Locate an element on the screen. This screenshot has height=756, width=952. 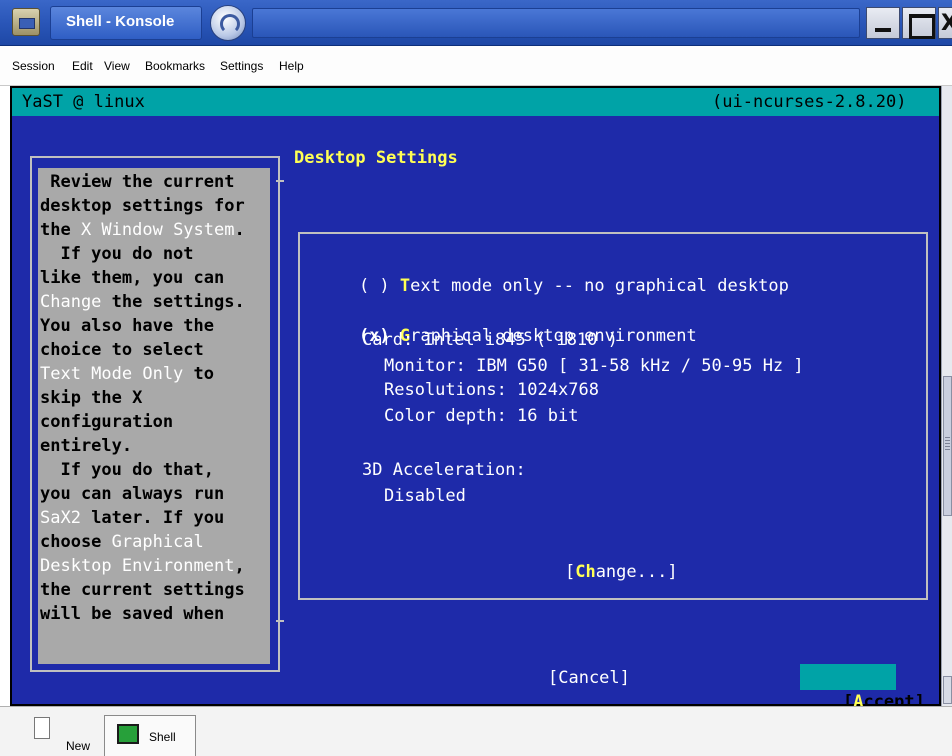
help-text-segment: will be saved when is located at coordinates (132, 614).